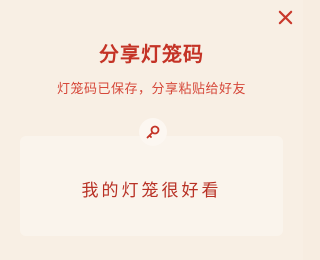  I want to click on dialog-subtitle: 灯笼码已保存，分享粘贴给好友, so click(151, 89).